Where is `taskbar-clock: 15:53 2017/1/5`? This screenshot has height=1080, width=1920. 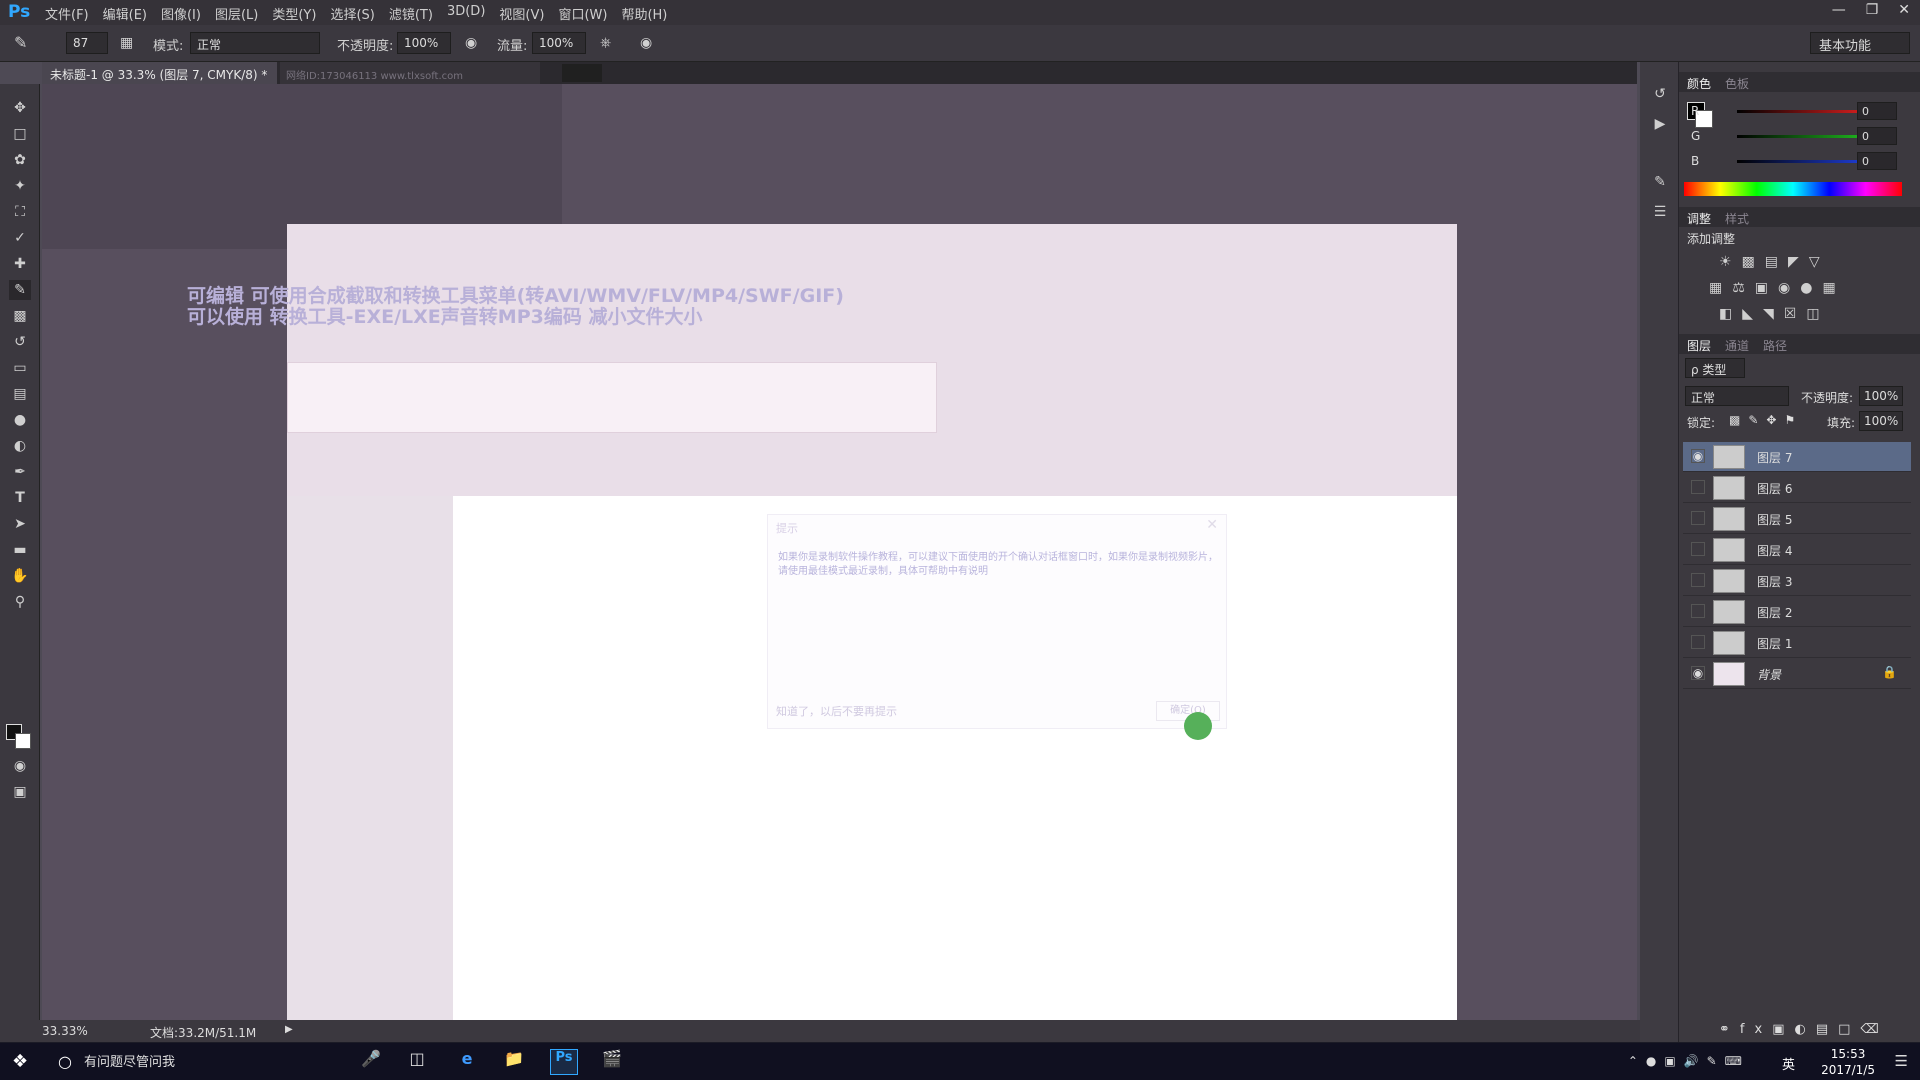
taskbar-clock: 15:53 2017/1/5 is located at coordinates (1848, 1062).